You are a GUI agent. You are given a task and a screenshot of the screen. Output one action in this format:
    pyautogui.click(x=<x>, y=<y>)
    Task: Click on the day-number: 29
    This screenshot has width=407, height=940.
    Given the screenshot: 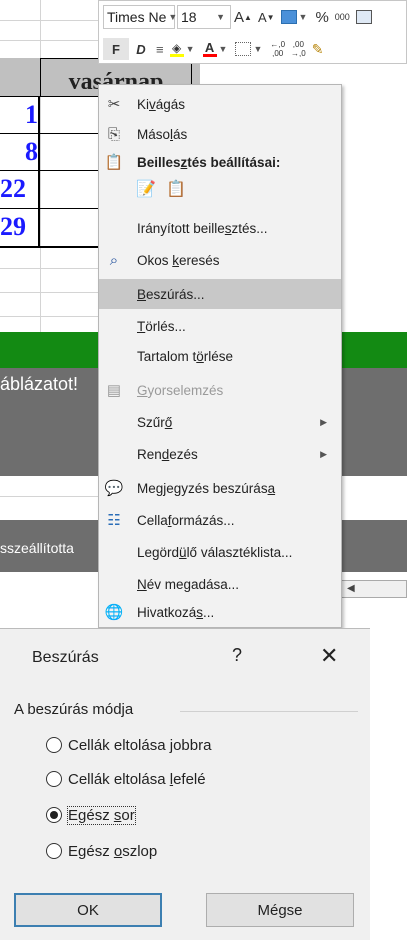 What is the action you would take?
    pyautogui.click(x=13, y=227)
    